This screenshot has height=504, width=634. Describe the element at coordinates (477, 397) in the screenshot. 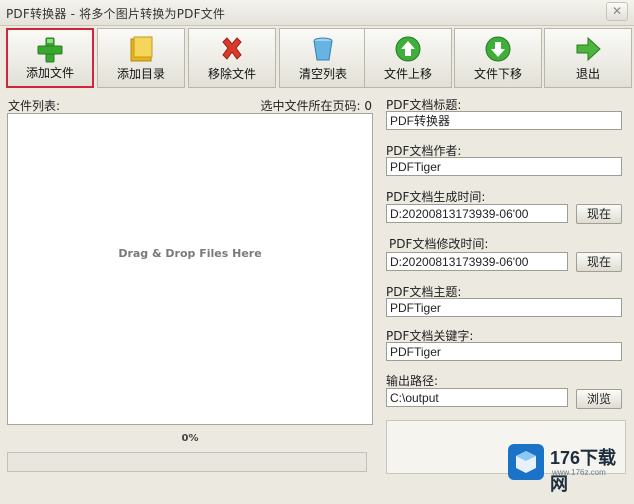

I see `output-path-field` at that location.